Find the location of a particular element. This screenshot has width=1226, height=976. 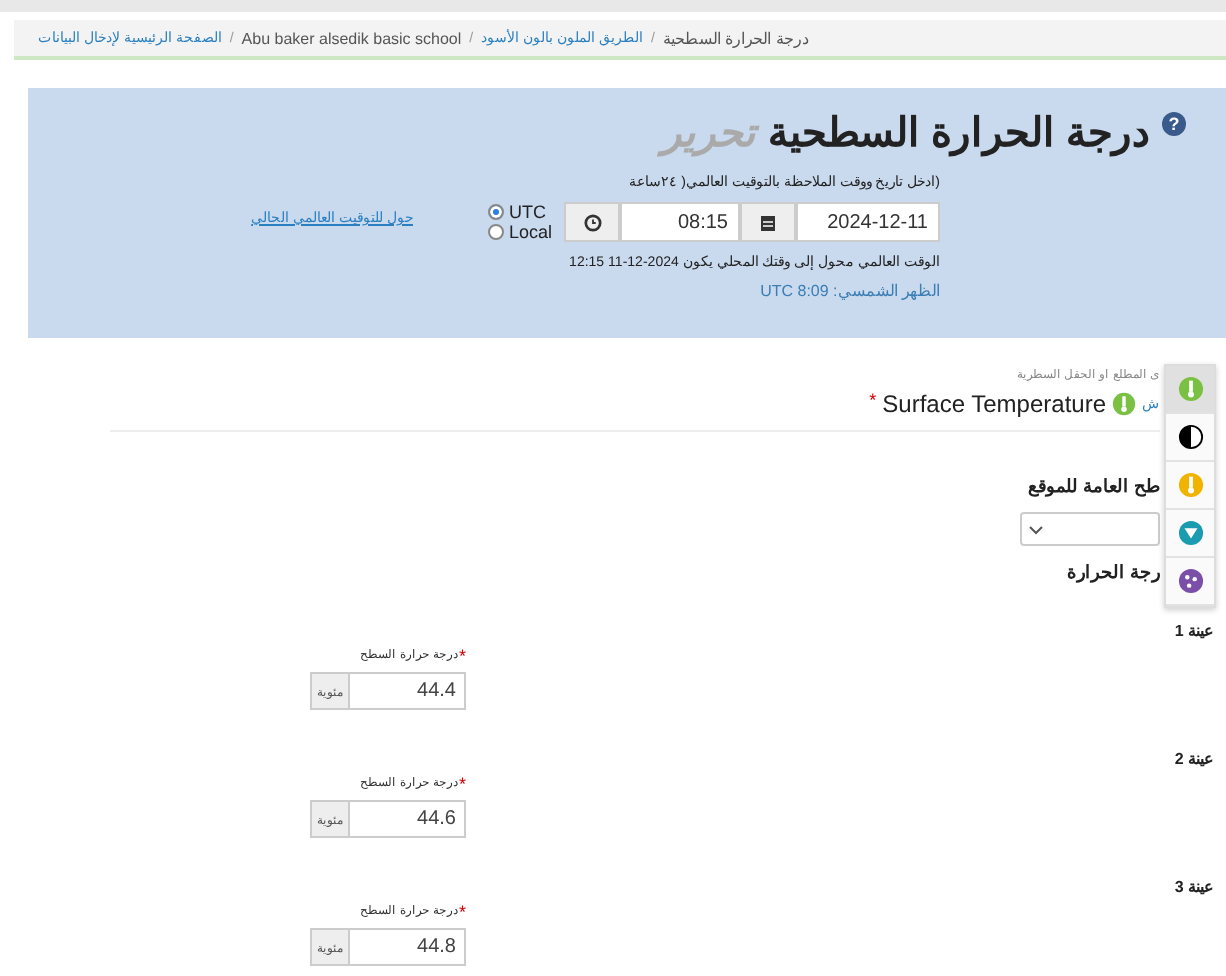

date-field: 2024-12-11 is located at coordinates (868, 222).